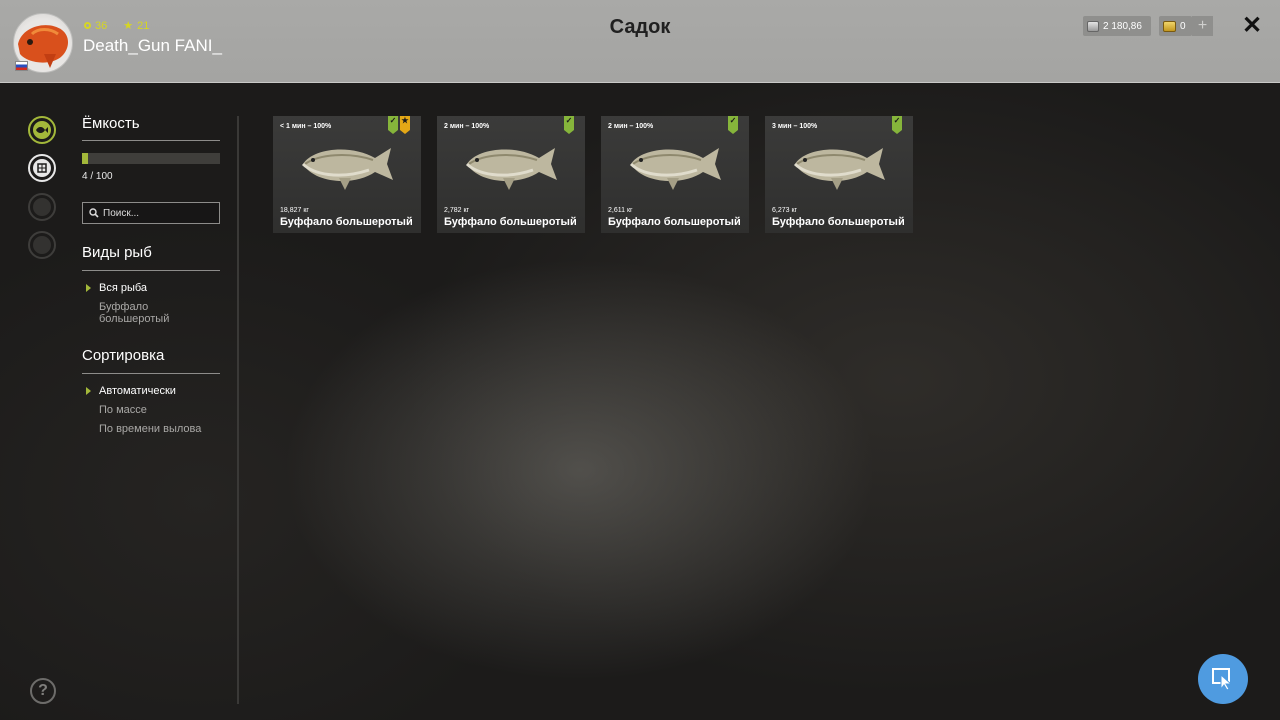 Image resolution: width=1280 pixels, height=720 pixels. I want to click on tackle-icon, so click(42, 207).